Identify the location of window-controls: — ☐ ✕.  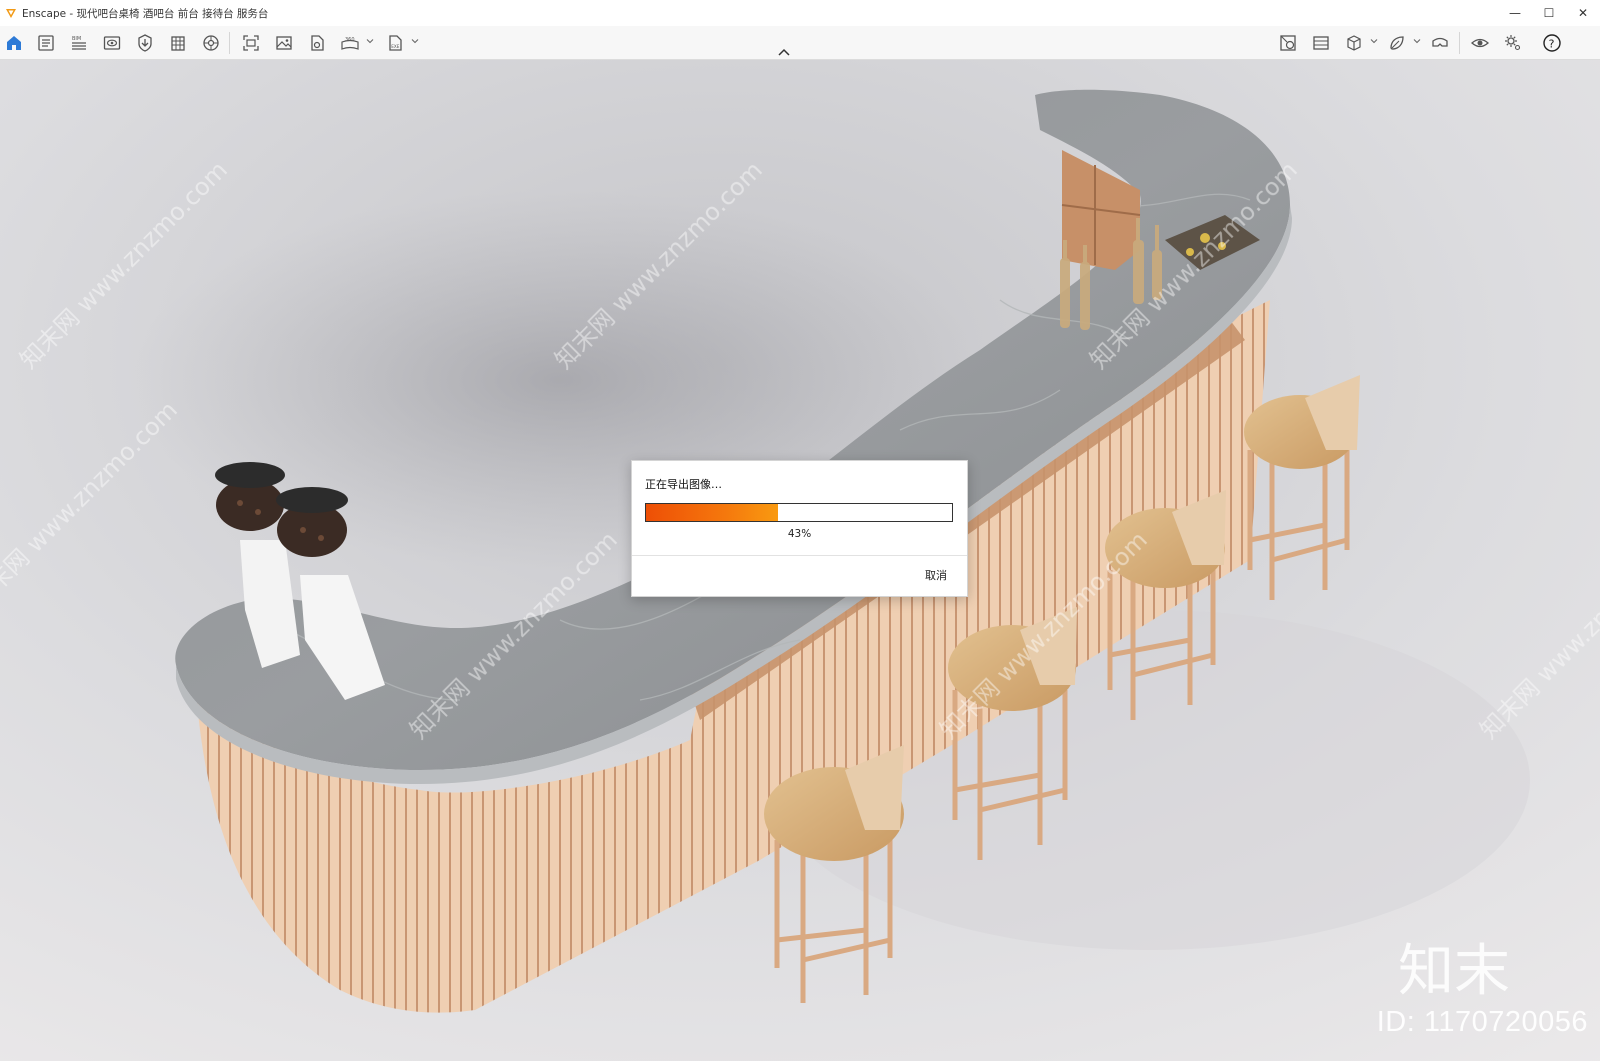
(1549, 13).